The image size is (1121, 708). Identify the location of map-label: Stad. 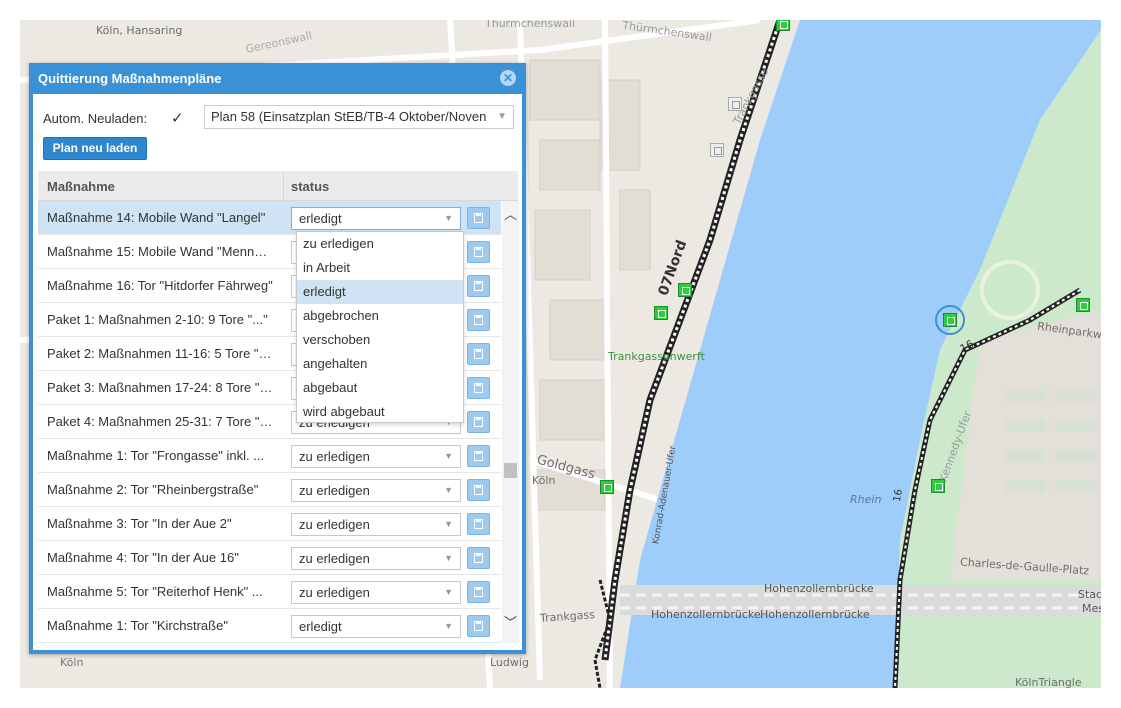
(1089, 594).